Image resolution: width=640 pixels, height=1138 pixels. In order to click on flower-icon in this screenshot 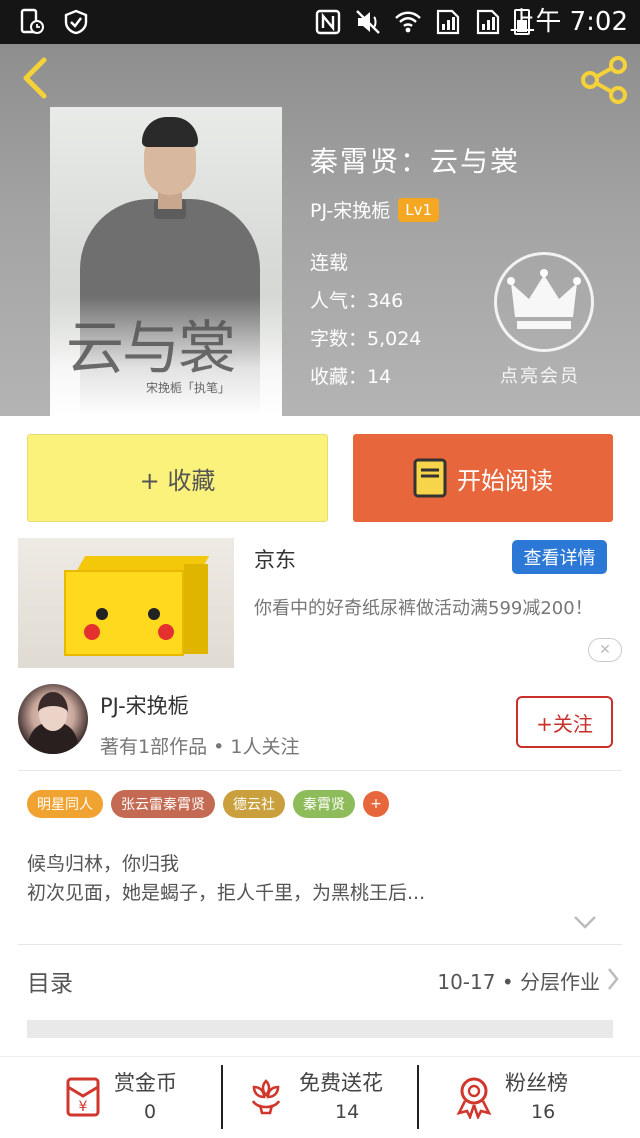, I will do `click(266, 1097)`.